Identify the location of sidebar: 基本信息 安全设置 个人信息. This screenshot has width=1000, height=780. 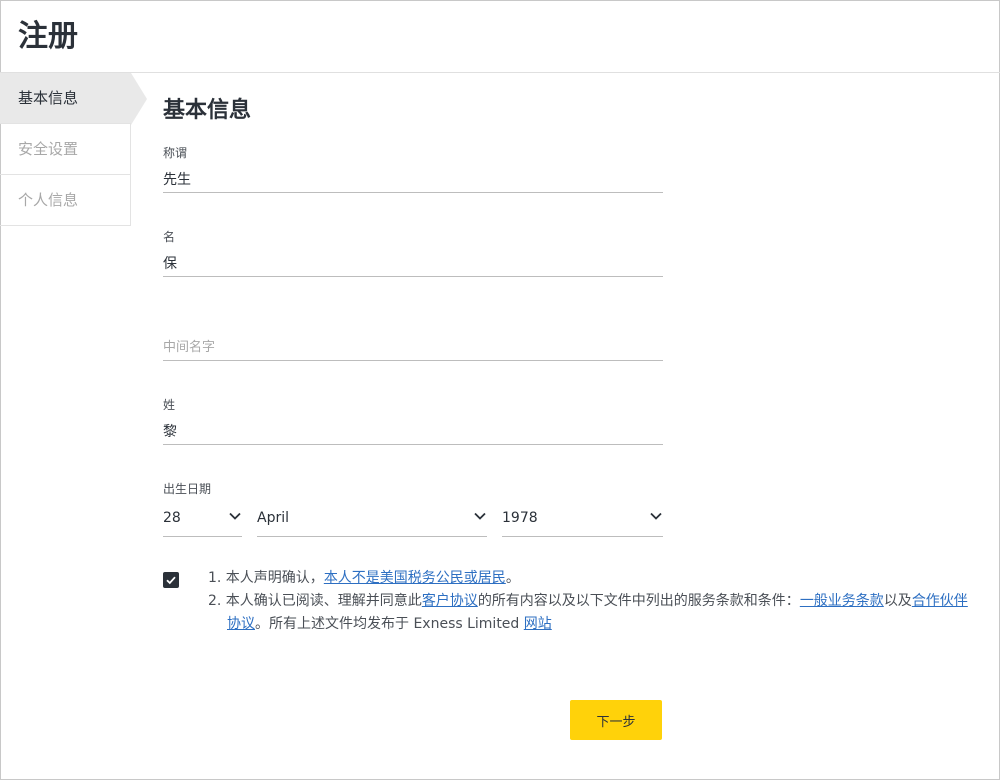
(73, 149).